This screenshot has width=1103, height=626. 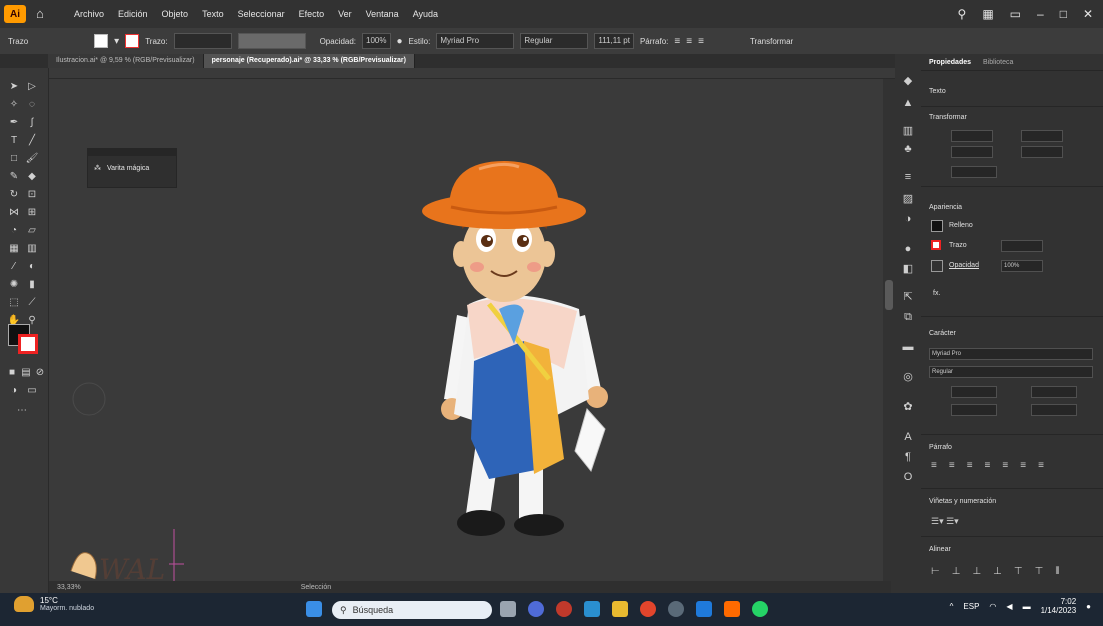 What do you see at coordinates (934, 465) in the screenshot?
I see `align-left-icon: ≡` at bounding box center [934, 465].